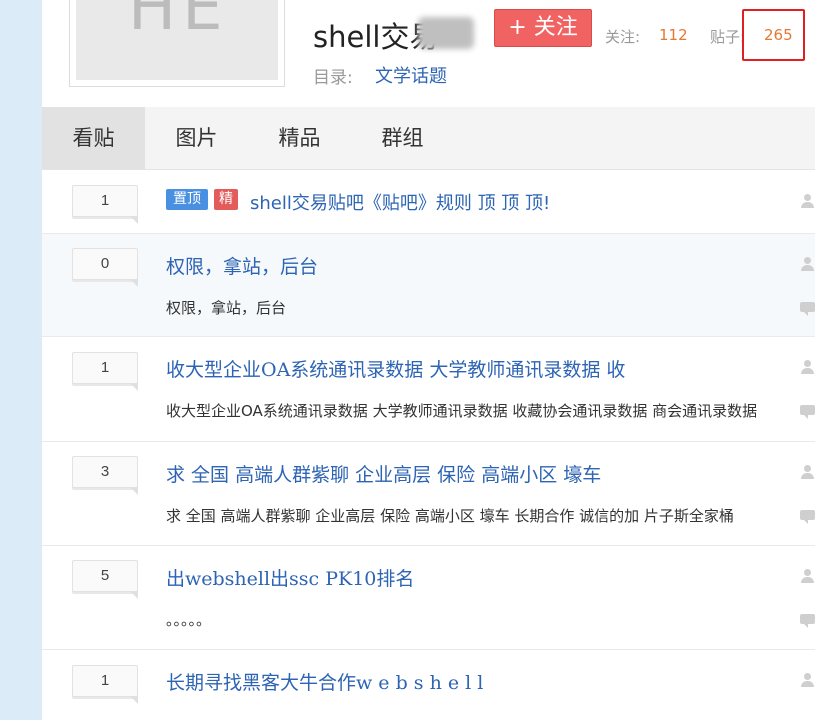  I want to click on thread-row: 0 权限，拿站，后台 权限，拿站，后台, so click(428, 285).